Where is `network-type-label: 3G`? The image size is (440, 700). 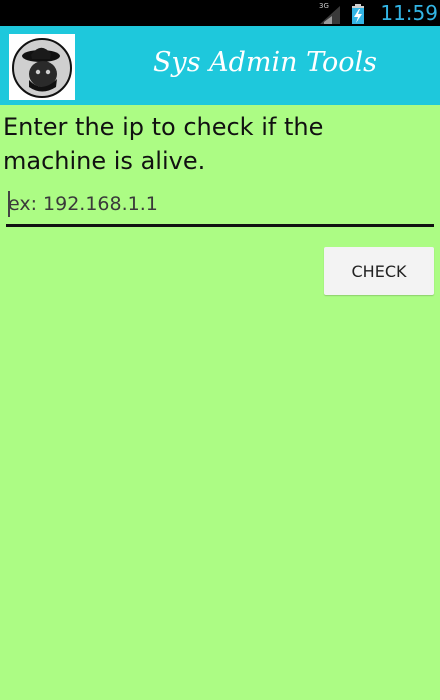 network-type-label: 3G is located at coordinates (324, 6).